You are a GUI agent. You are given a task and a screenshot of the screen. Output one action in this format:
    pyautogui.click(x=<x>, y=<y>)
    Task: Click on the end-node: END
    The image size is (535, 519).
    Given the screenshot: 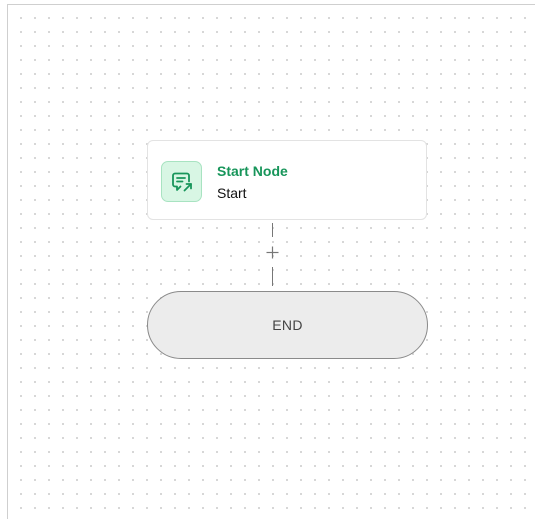 What is the action you would take?
    pyautogui.click(x=287, y=325)
    